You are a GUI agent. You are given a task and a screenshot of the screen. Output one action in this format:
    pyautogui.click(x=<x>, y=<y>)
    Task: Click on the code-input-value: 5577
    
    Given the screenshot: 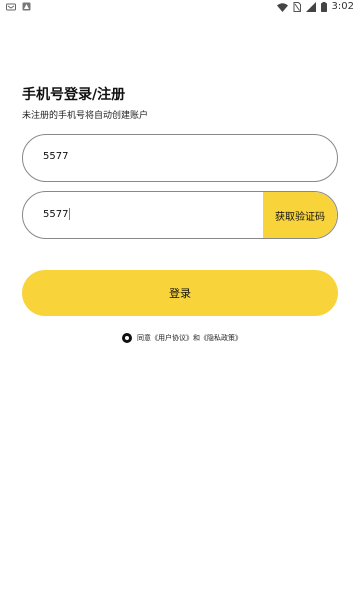 What is the action you would take?
    pyautogui.click(x=56, y=214)
    